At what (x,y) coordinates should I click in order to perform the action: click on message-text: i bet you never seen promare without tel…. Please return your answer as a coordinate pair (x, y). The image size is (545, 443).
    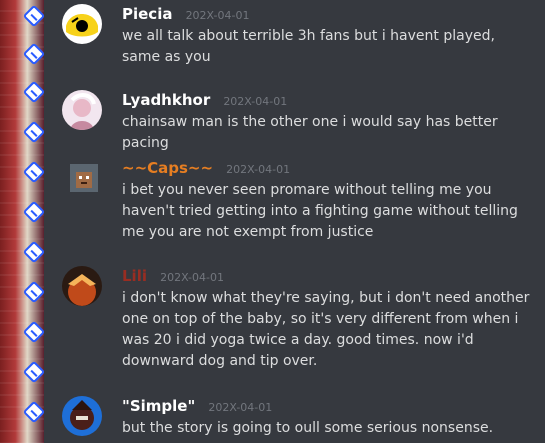
    Looking at the image, I should click on (320, 211).